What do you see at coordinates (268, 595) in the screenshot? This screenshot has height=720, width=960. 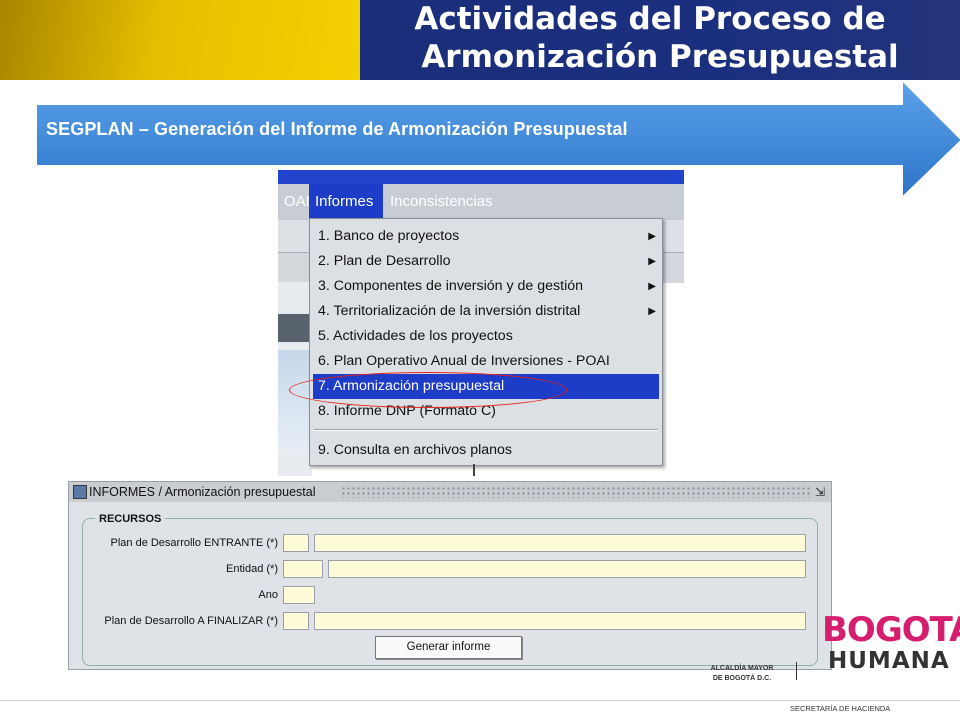 I see `label-ano: Ano` at bounding box center [268, 595].